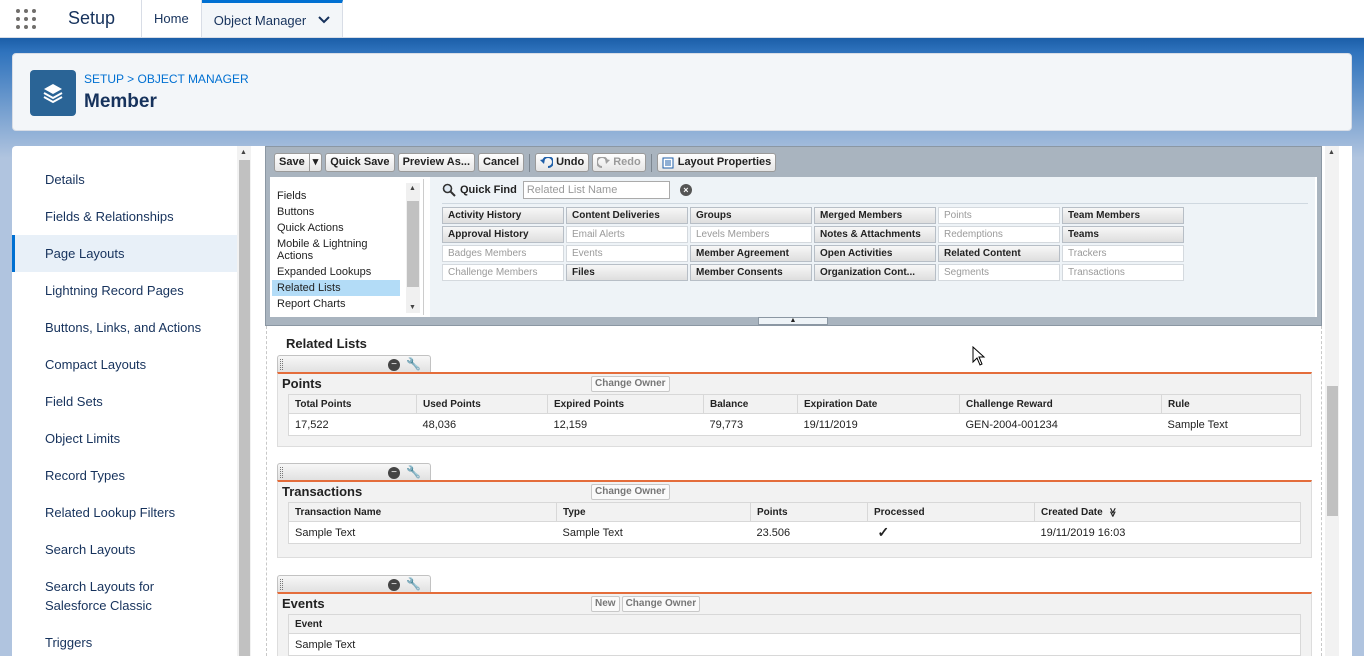  I want to click on palette-item: Badges Members, so click(503, 253).